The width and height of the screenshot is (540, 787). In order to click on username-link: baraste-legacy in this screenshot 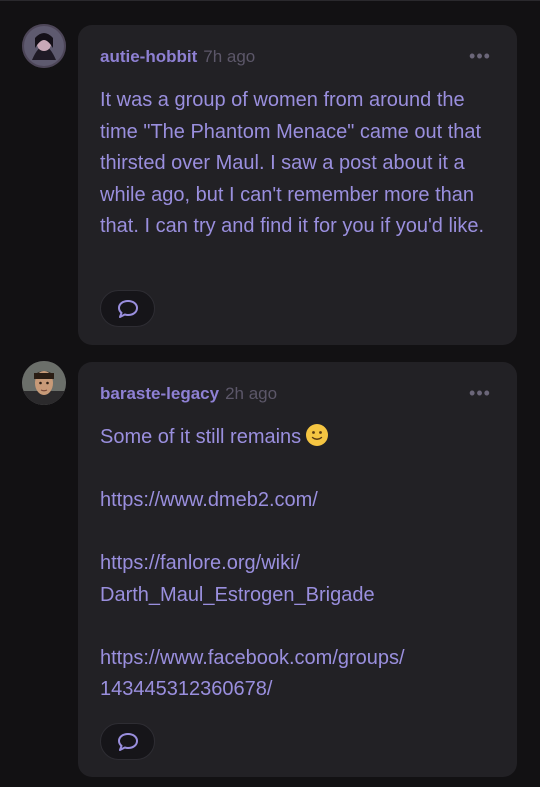, I will do `click(159, 393)`.